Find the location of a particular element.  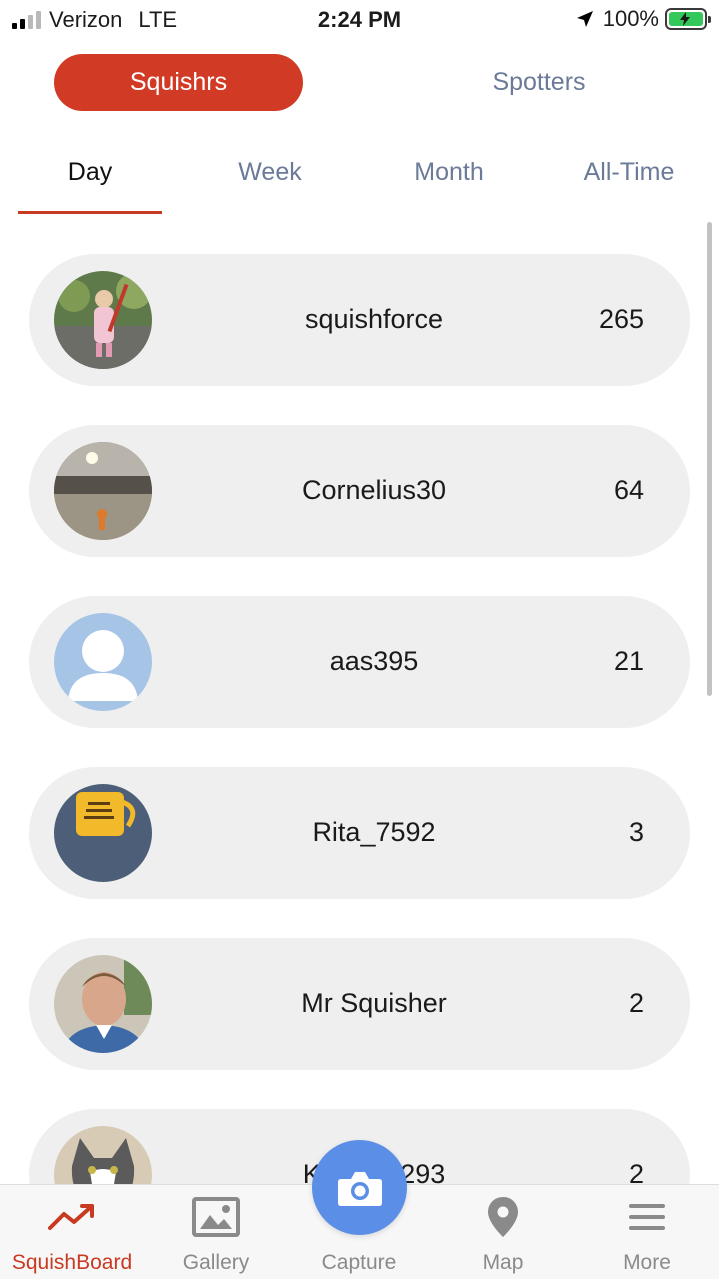

nav-label: SquishBoard is located at coordinates (72, 1262).